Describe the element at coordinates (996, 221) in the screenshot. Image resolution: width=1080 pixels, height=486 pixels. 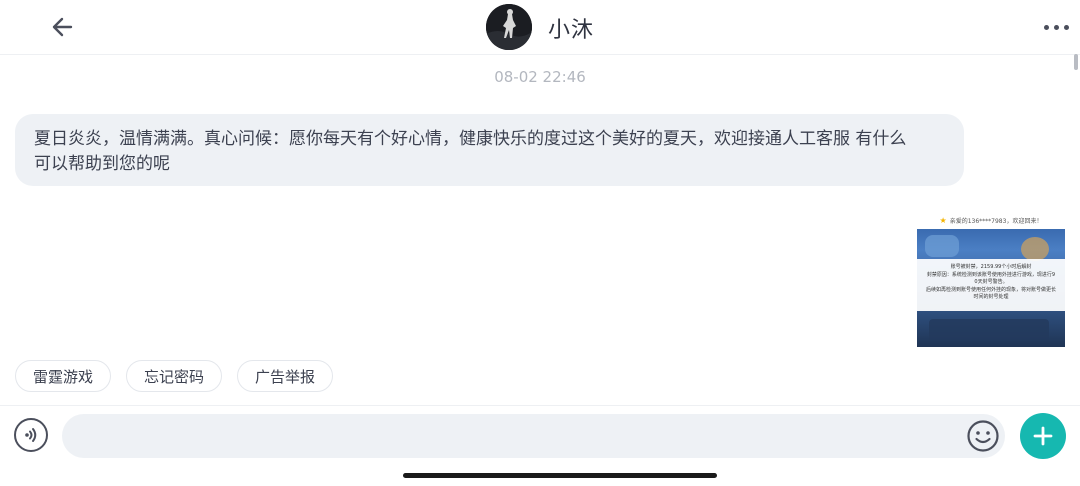
I see `image-welcome-text: 亲爱的136****7983，欢迎回来！` at that location.